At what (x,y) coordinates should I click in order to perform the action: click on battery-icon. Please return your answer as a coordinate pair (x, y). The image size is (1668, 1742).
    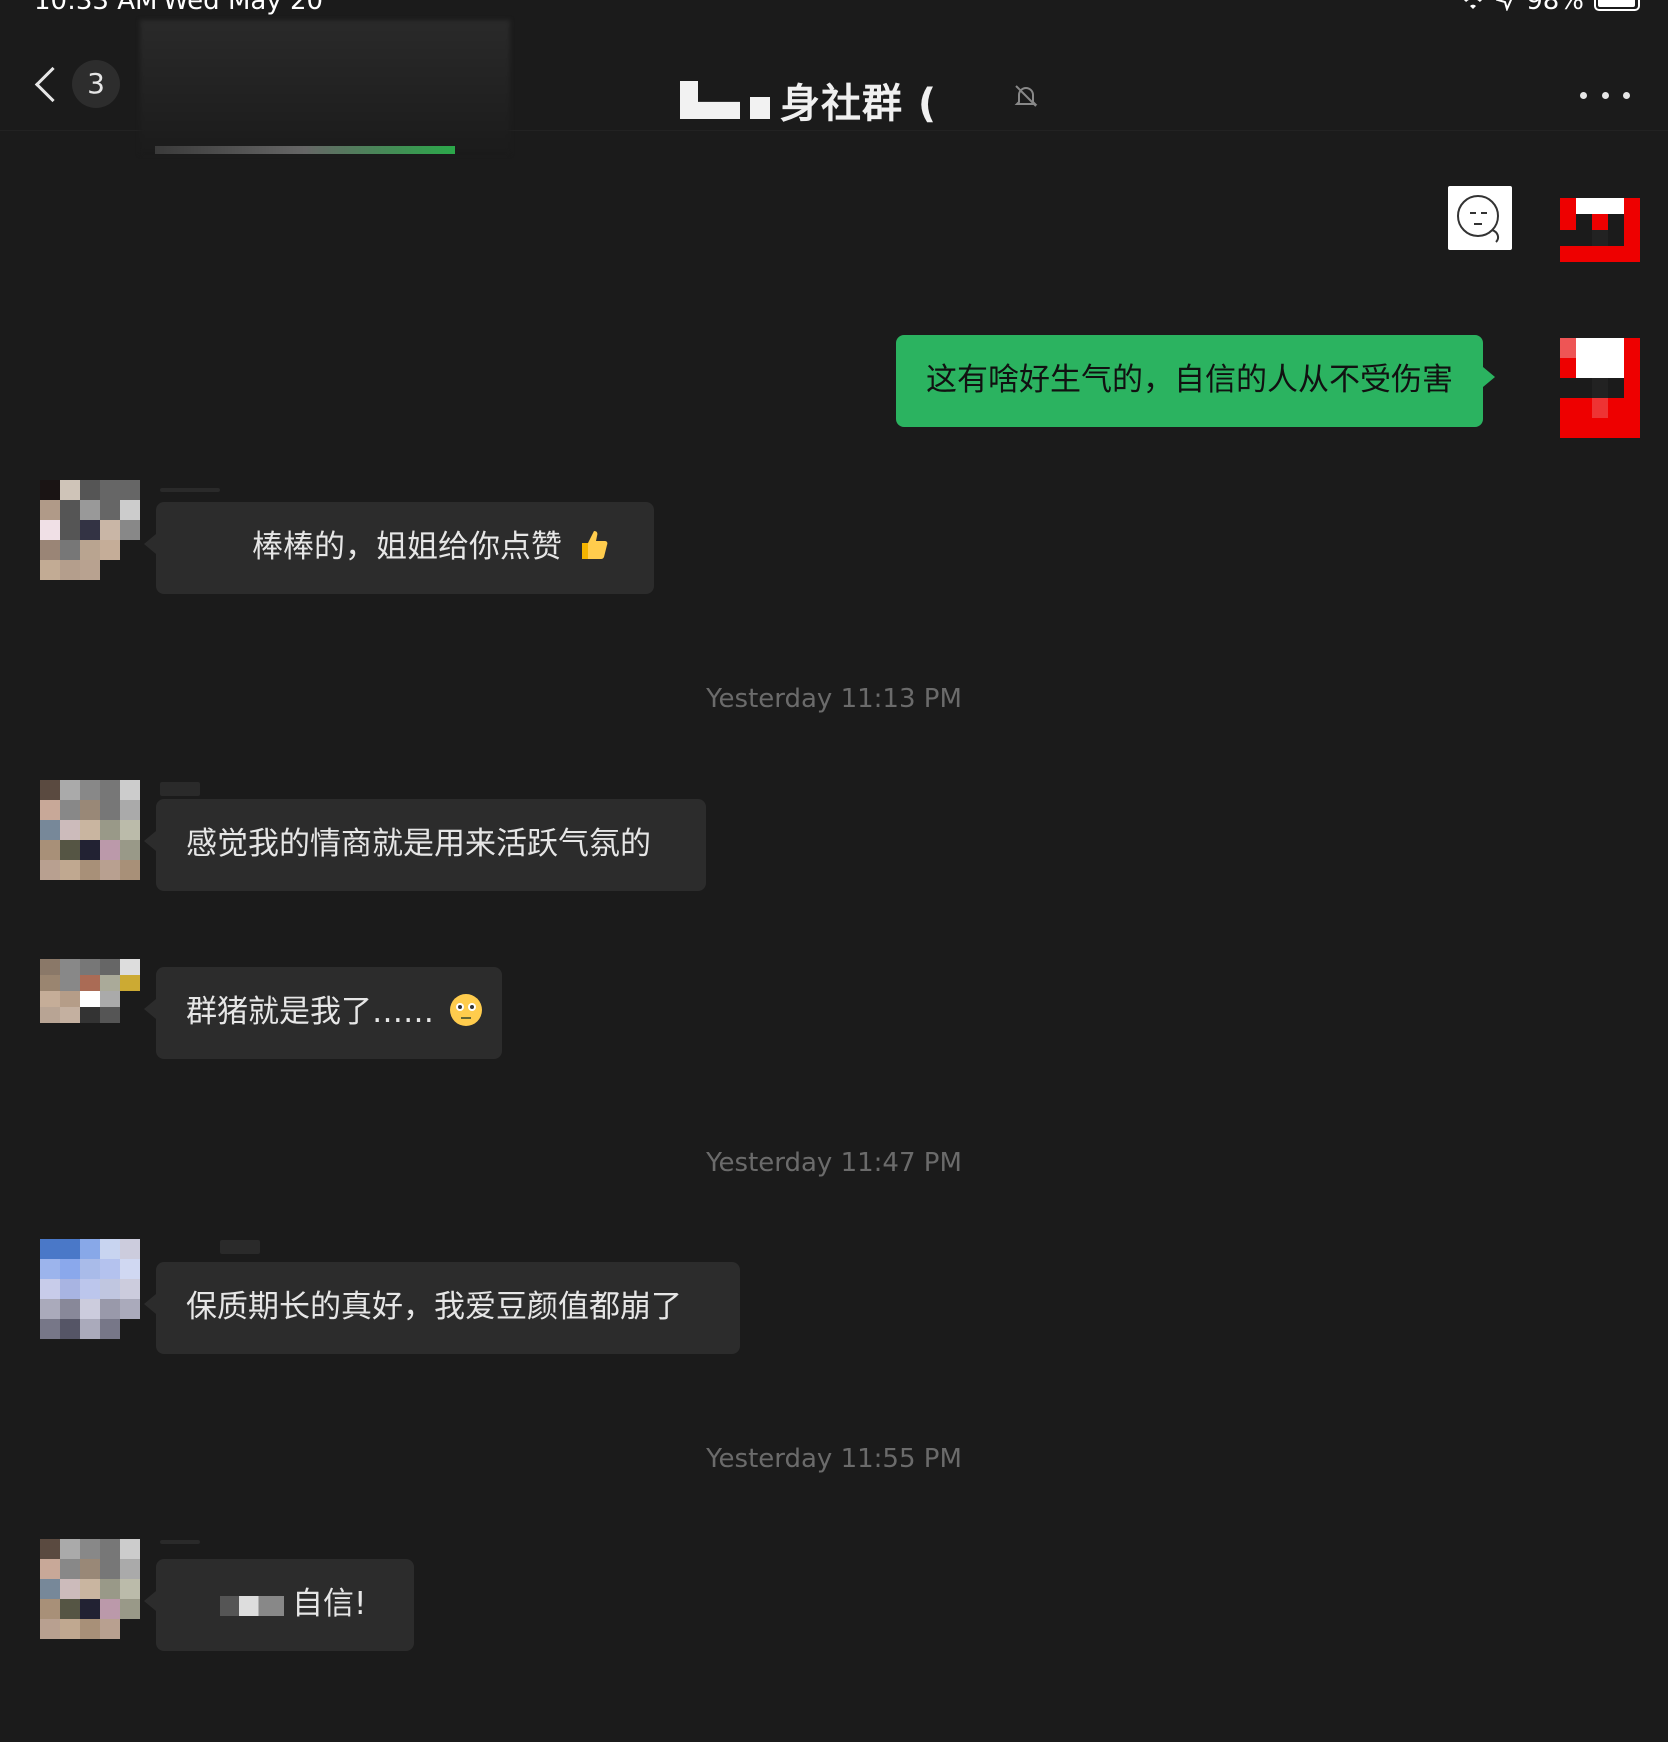
    Looking at the image, I should click on (1617, 5).